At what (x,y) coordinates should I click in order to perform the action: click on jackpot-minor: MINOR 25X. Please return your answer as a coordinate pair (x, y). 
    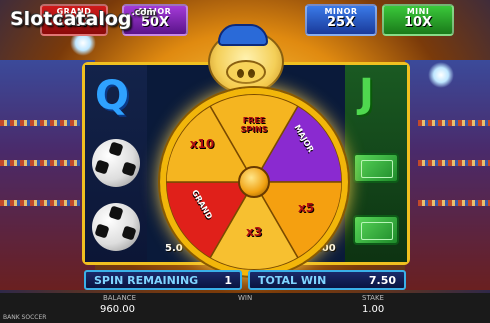
    Looking at the image, I should click on (341, 20).